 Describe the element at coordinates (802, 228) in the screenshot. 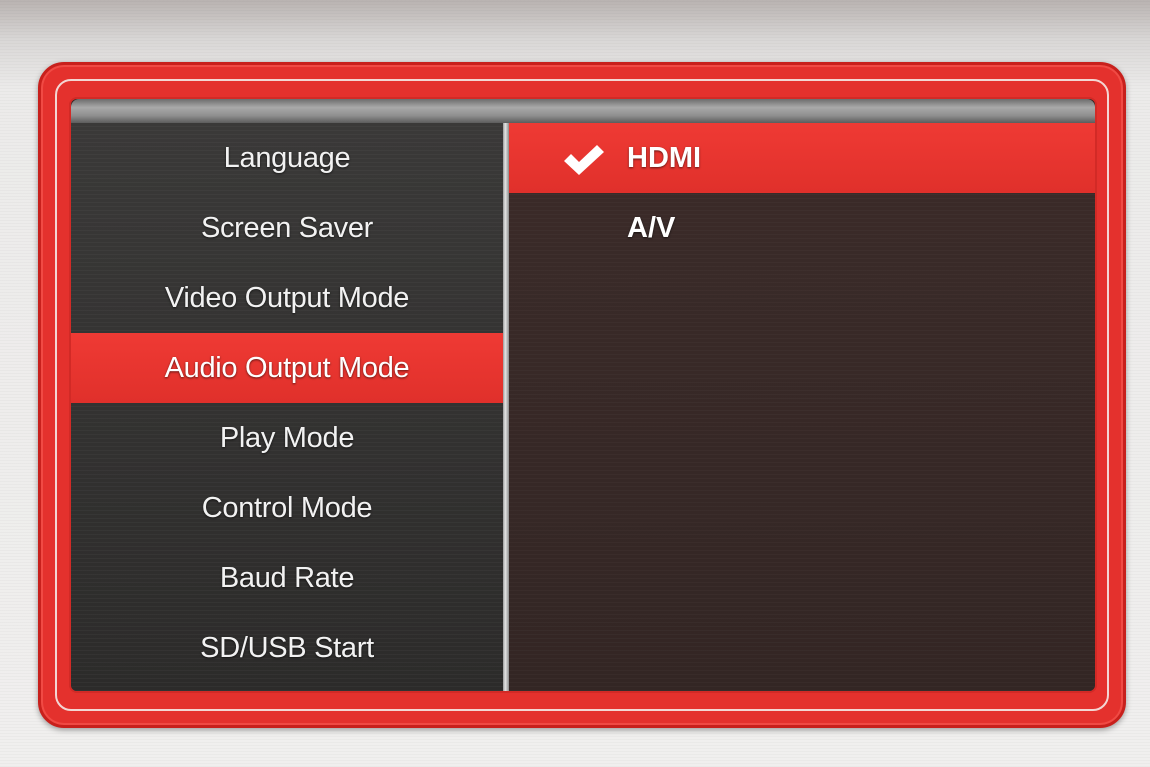

I see `option-av: A/V` at that location.